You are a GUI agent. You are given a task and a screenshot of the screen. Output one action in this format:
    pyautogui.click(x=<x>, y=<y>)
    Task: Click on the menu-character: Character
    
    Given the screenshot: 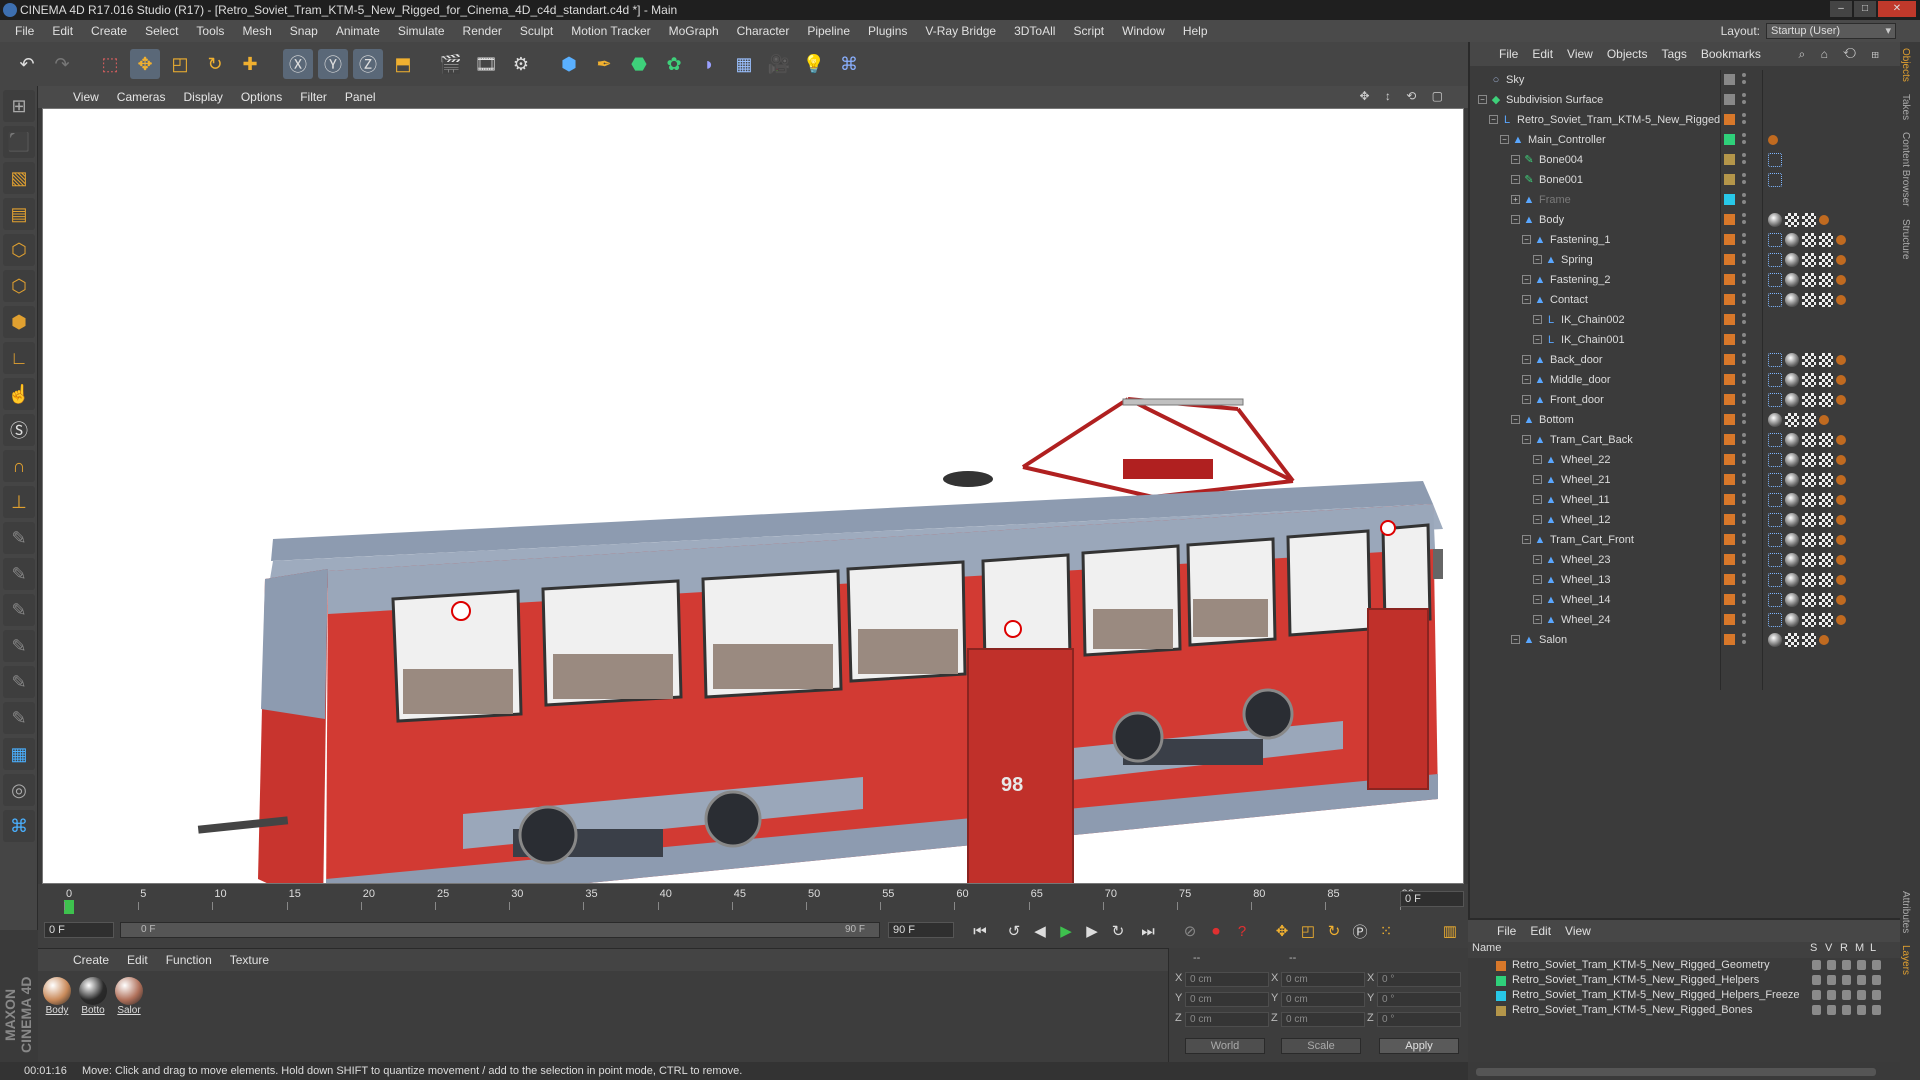 What is the action you would take?
    pyautogui.click(x=763, y=31)
    